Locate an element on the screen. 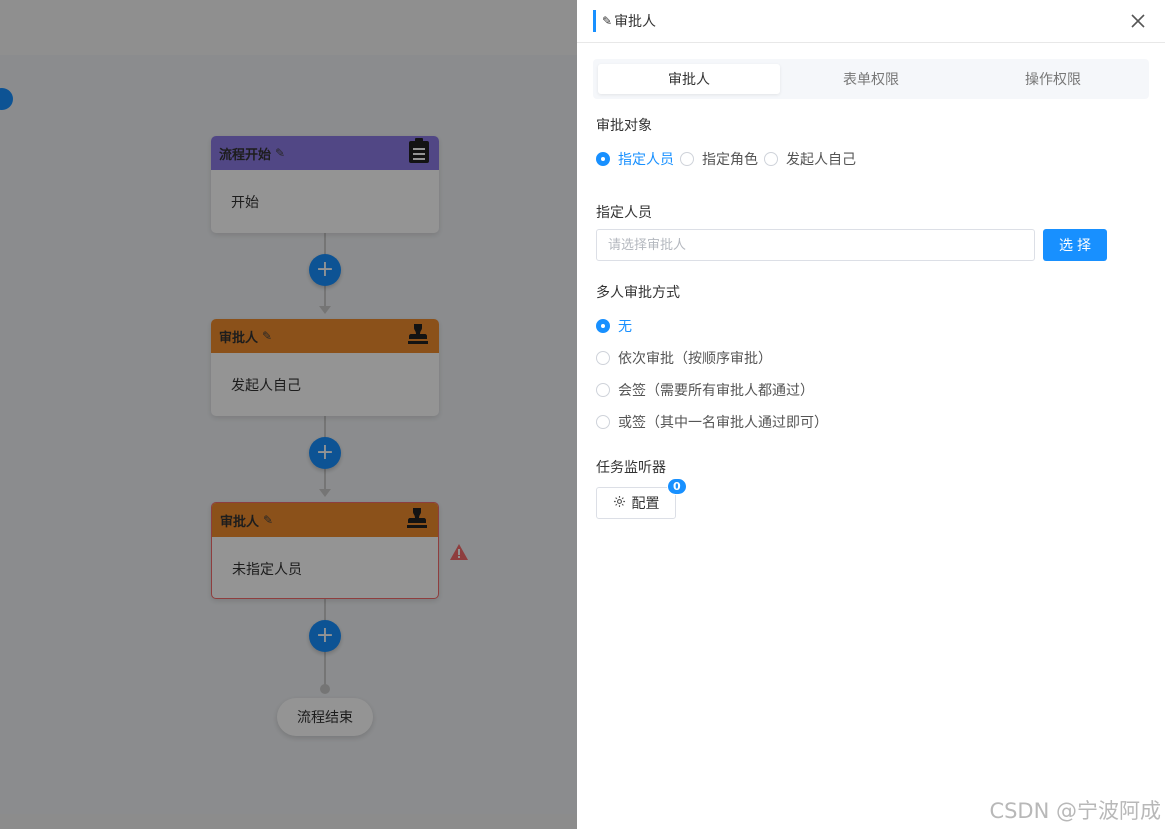  radio-specified-role: 指定角色 is located at coordinates (719, 159).